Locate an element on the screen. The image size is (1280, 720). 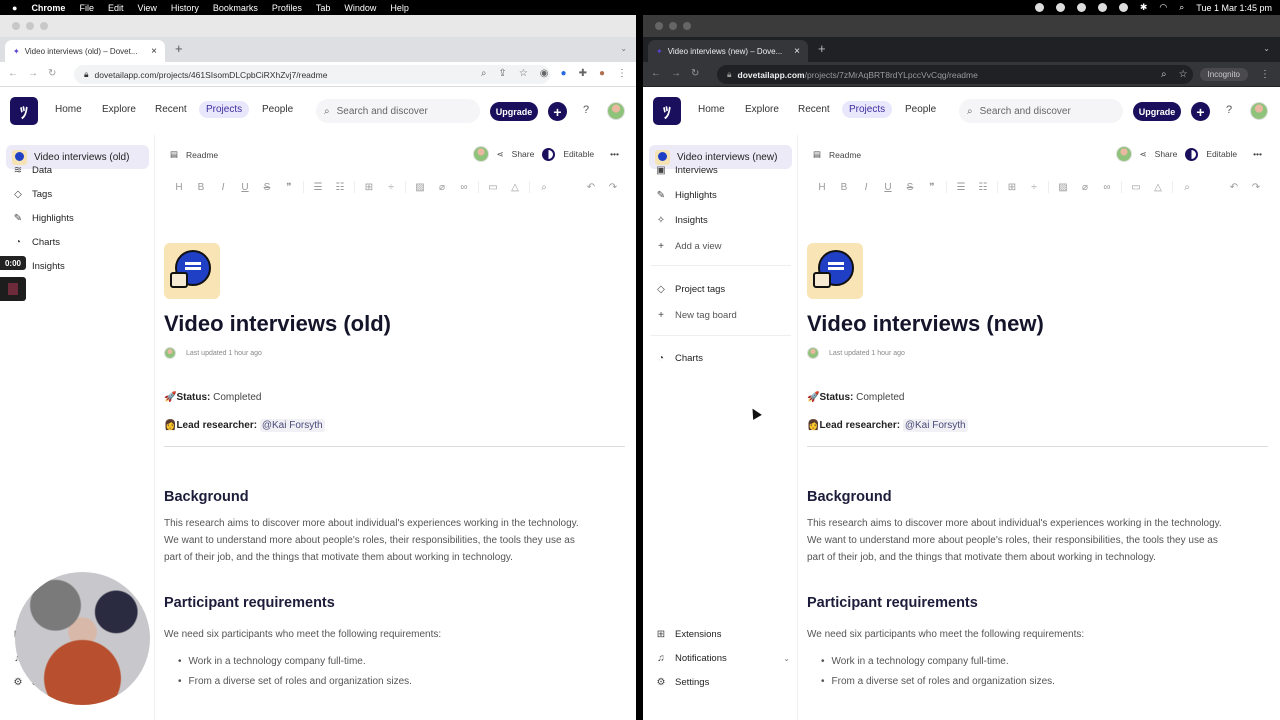
bold-icon: B is located at coordinates (201, 187).